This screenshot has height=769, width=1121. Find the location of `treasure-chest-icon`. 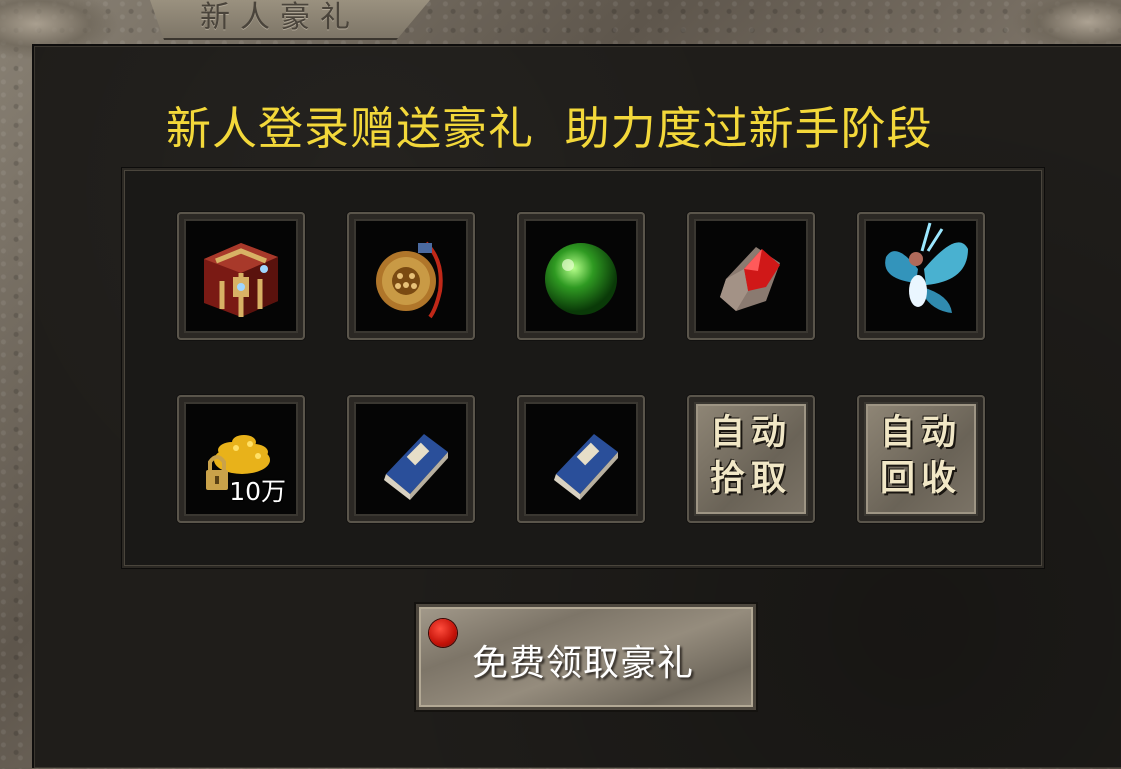

treasure-chest-icon is located at coordinates (241, 280).